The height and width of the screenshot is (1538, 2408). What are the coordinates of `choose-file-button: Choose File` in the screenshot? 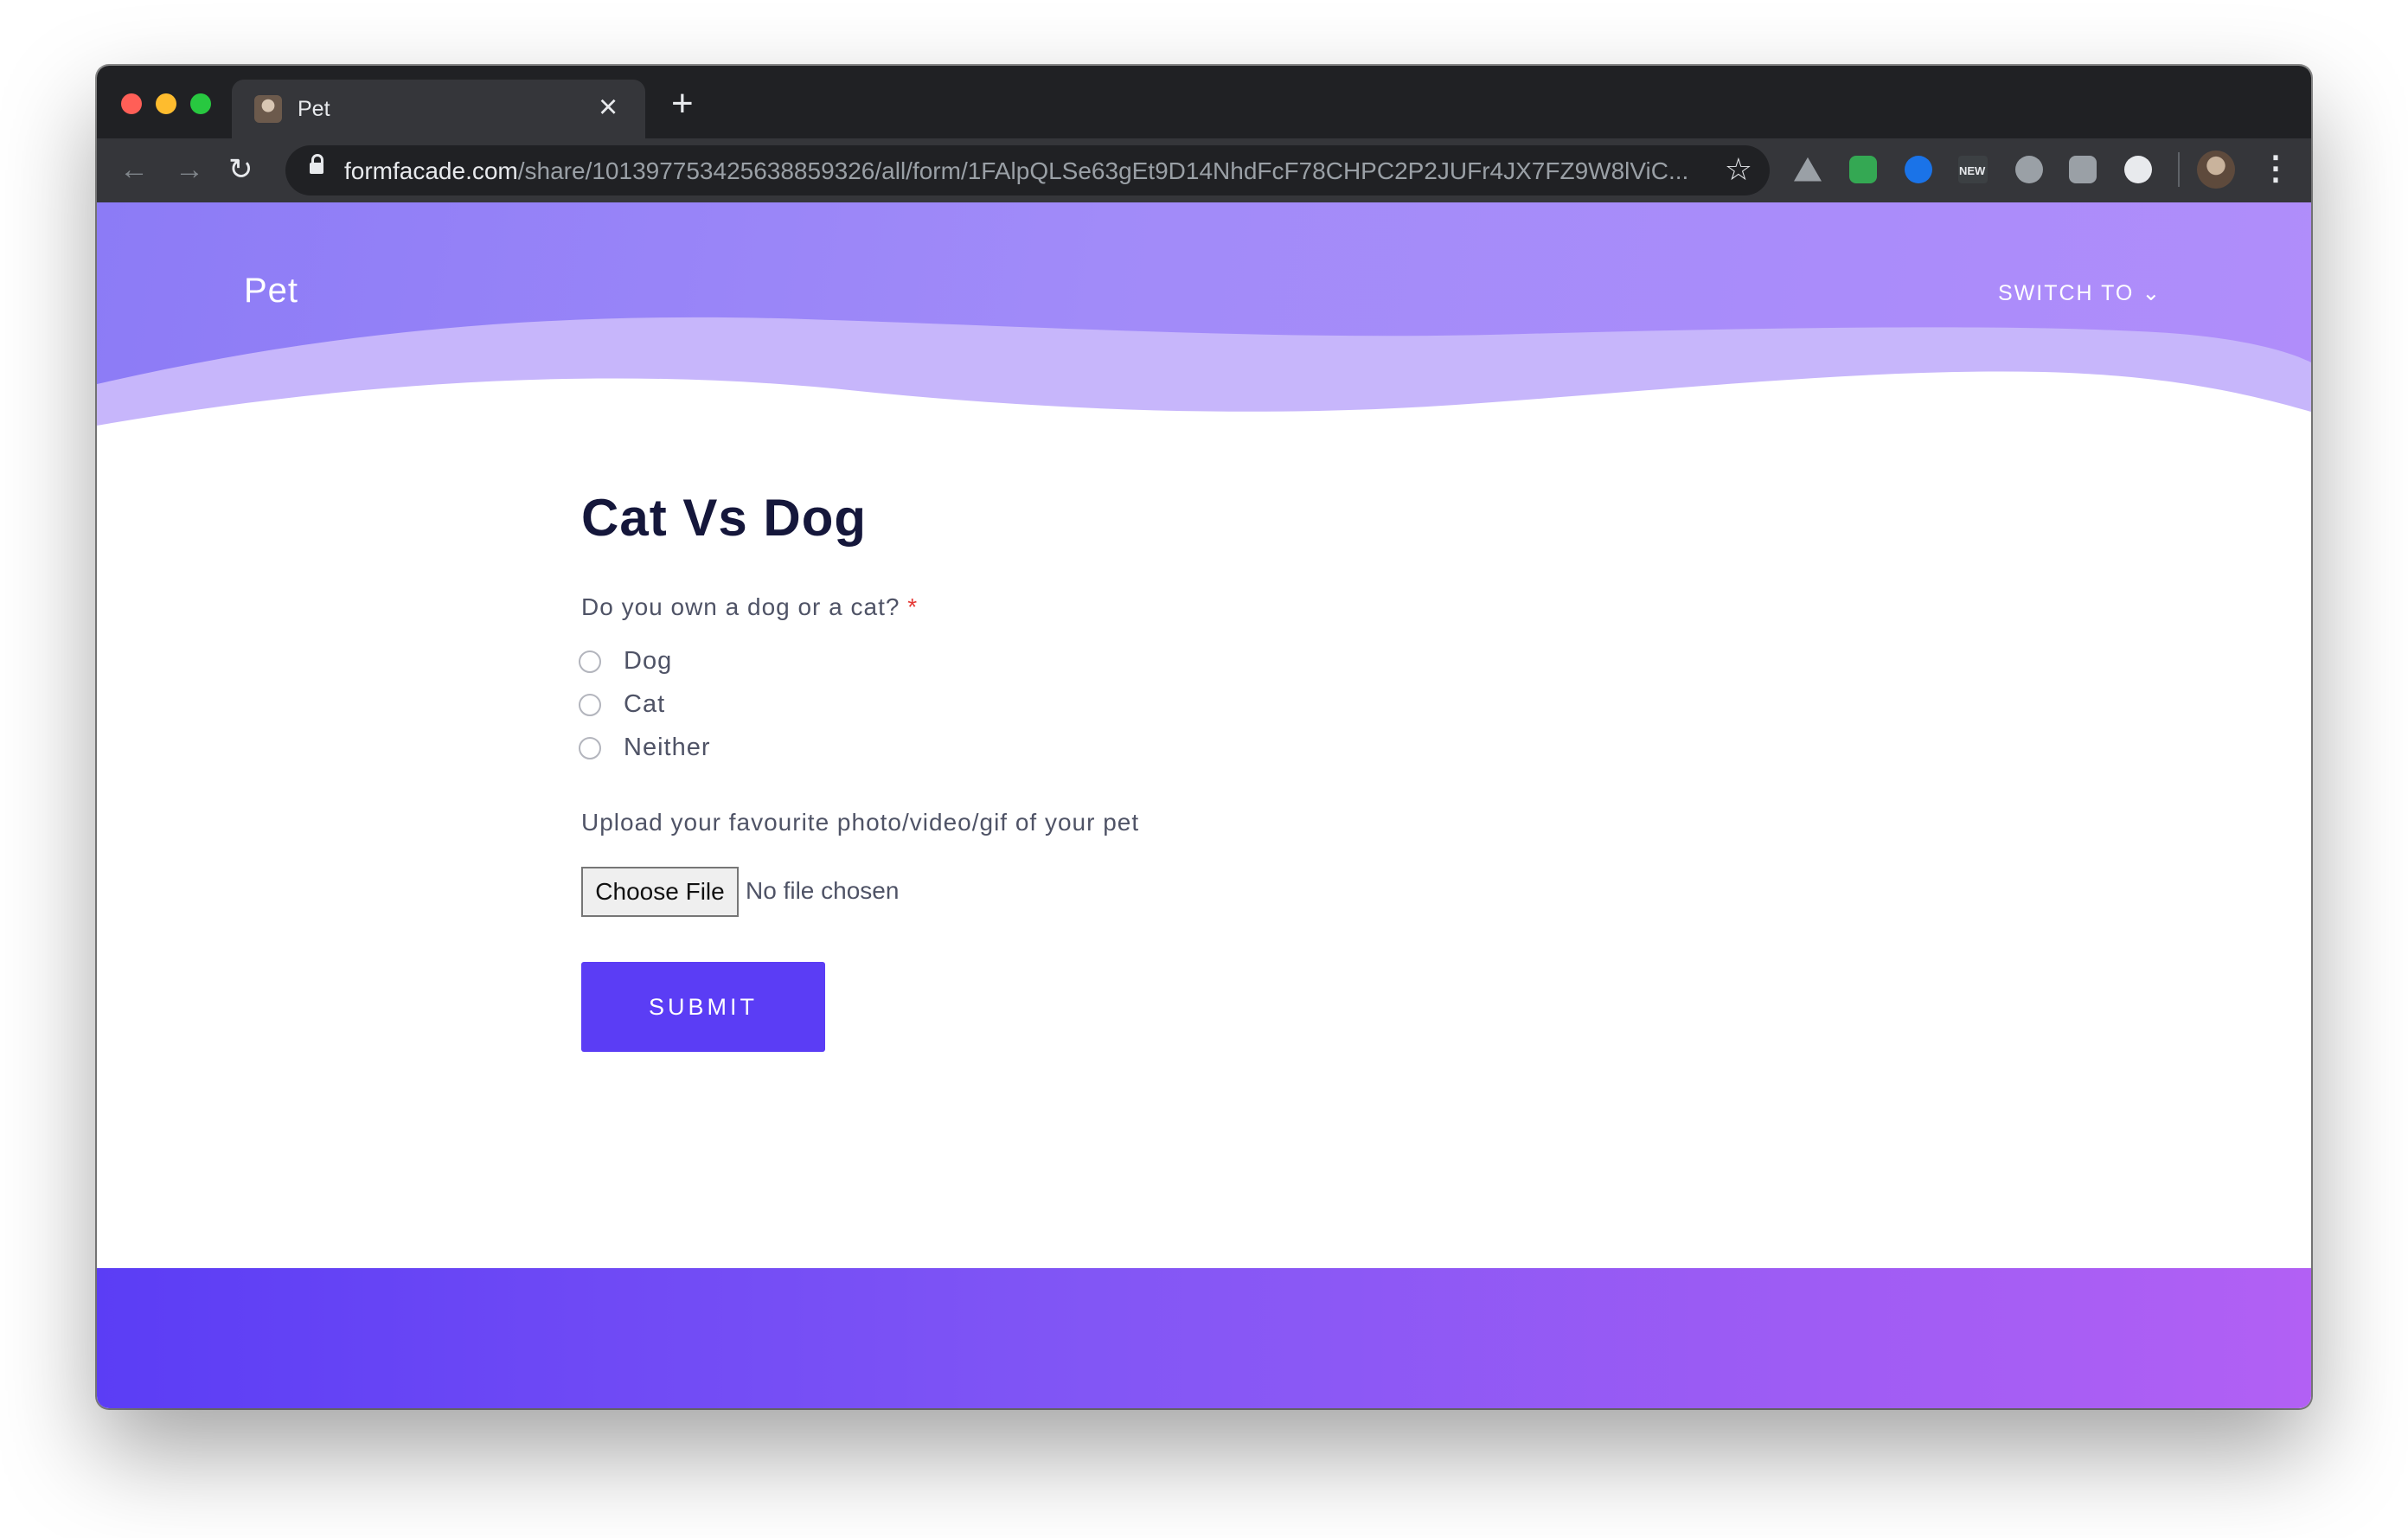 It's located at (660, 892).